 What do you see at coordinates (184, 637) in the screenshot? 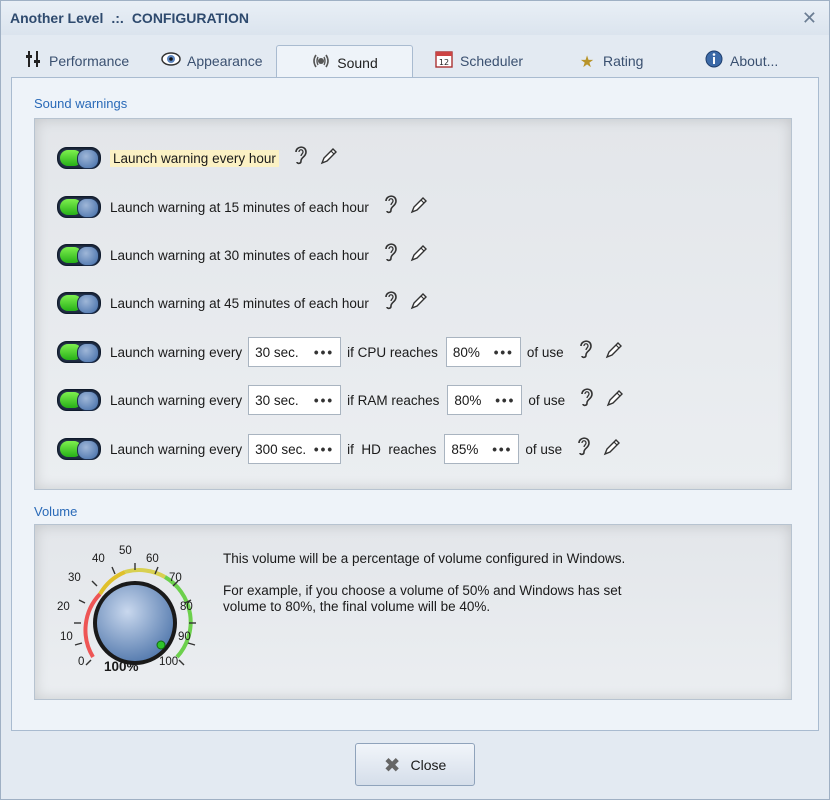
I see `scale-label-90: 90` at bounding box center [184, 637].